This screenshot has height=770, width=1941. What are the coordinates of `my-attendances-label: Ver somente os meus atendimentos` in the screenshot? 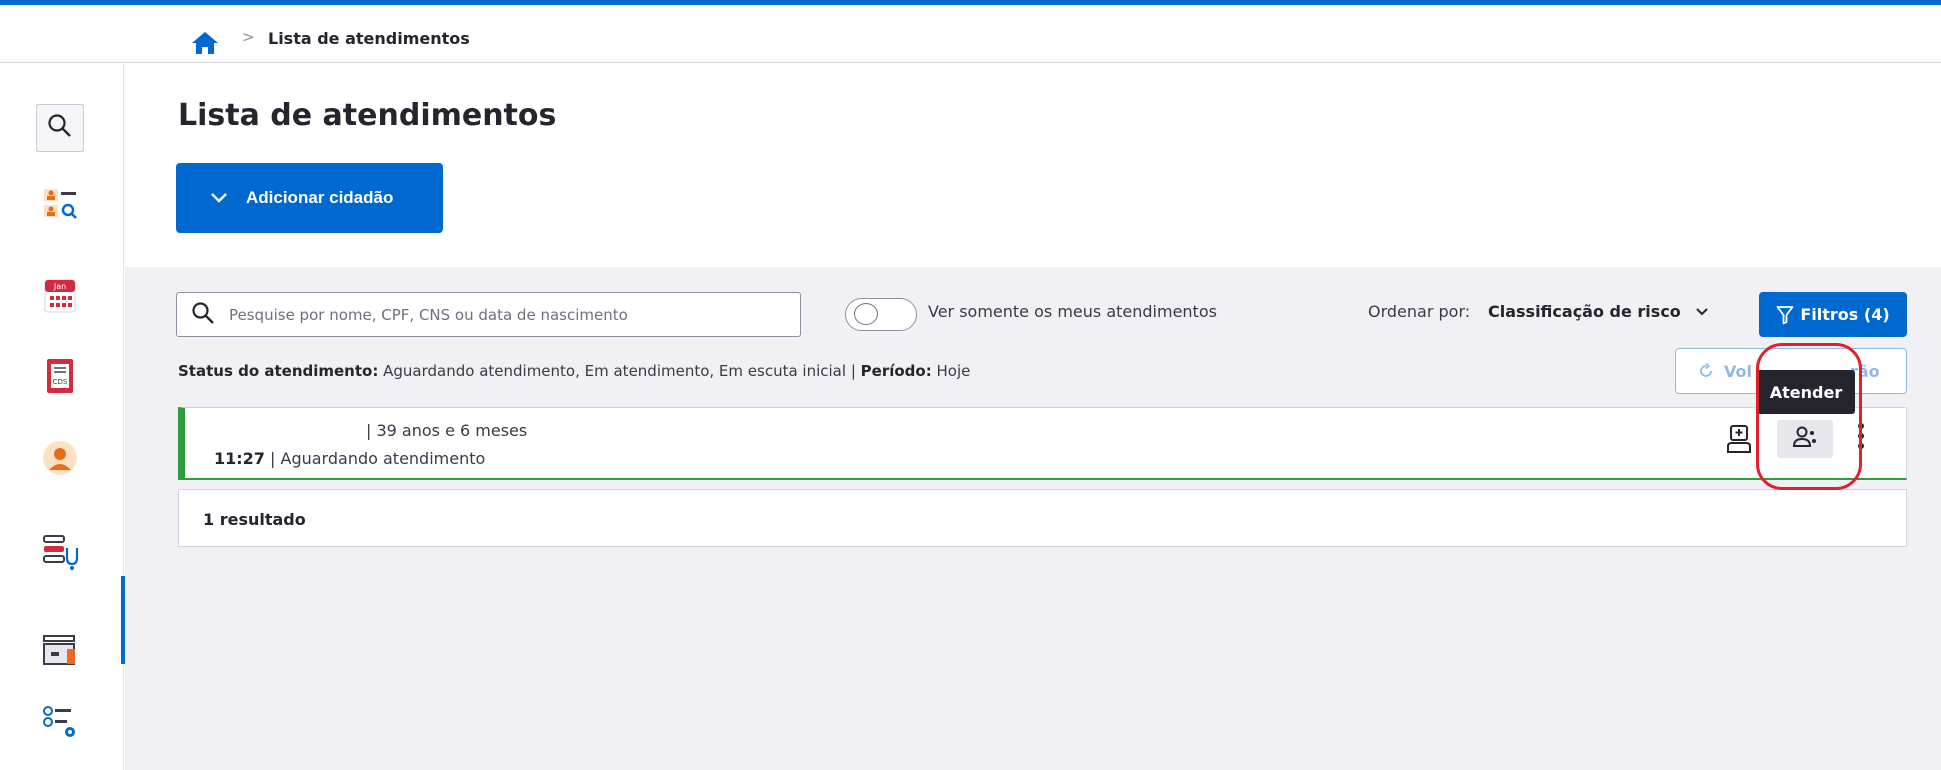 It's located at (1072, 311).